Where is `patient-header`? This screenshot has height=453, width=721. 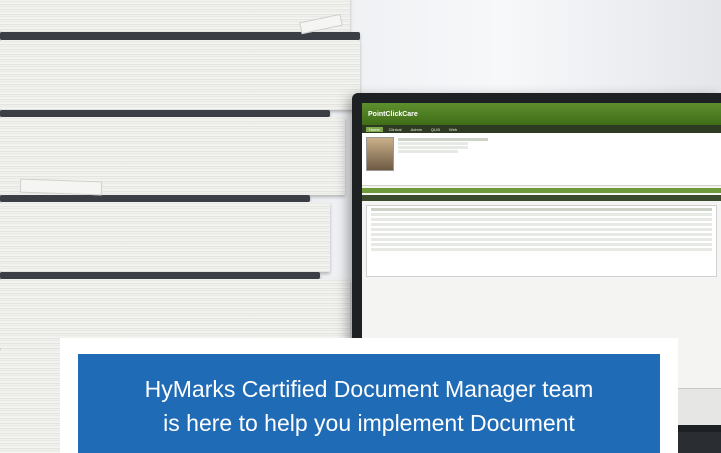 patient-header is located at coordinates (541, 159).